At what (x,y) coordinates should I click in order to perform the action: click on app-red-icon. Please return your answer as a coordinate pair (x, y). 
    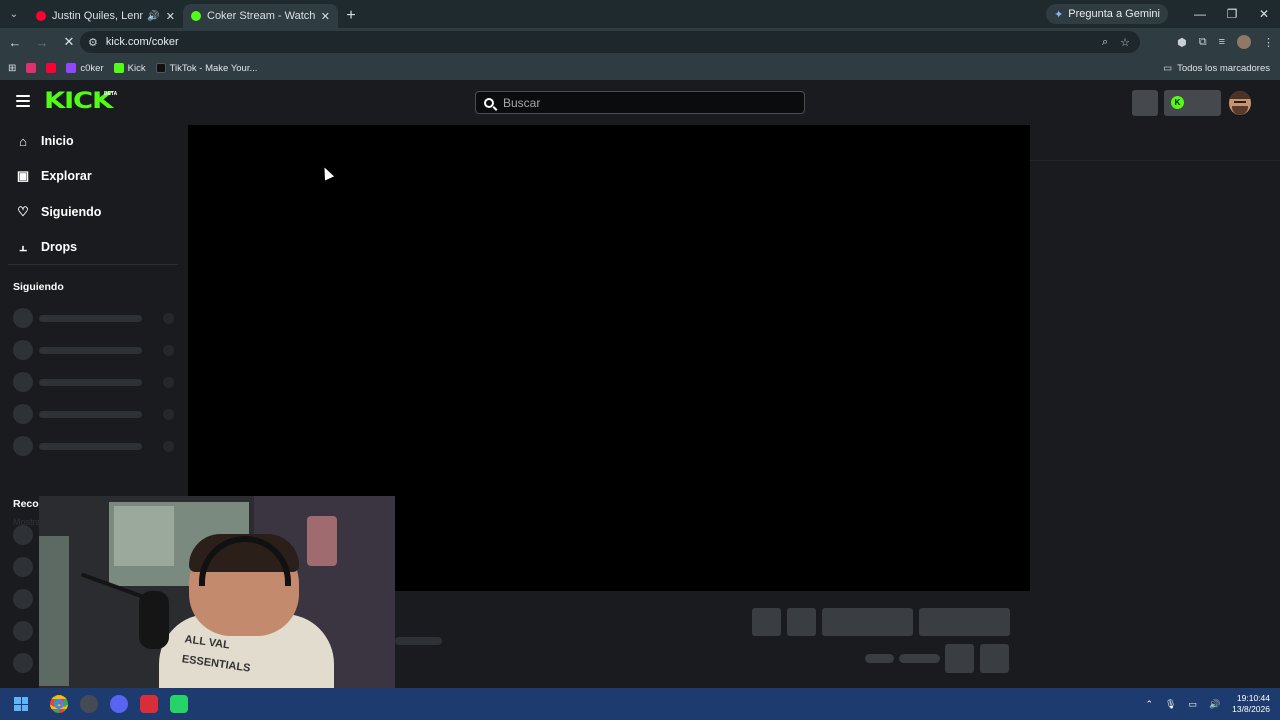
    Looking at the image, I should click on (149, 704).